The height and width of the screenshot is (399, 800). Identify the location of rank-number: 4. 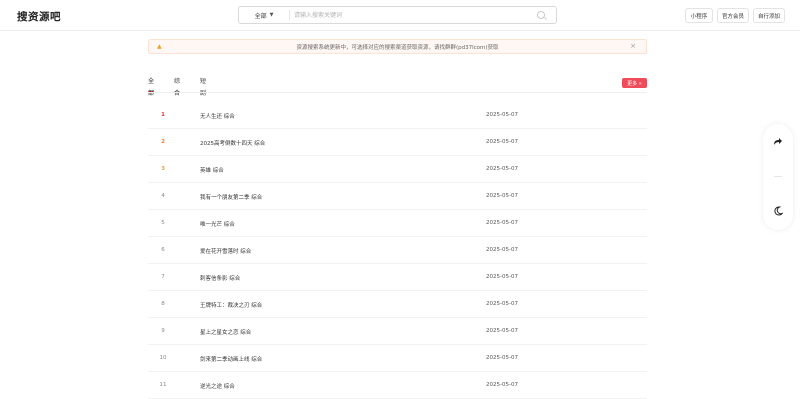
(163, 196).